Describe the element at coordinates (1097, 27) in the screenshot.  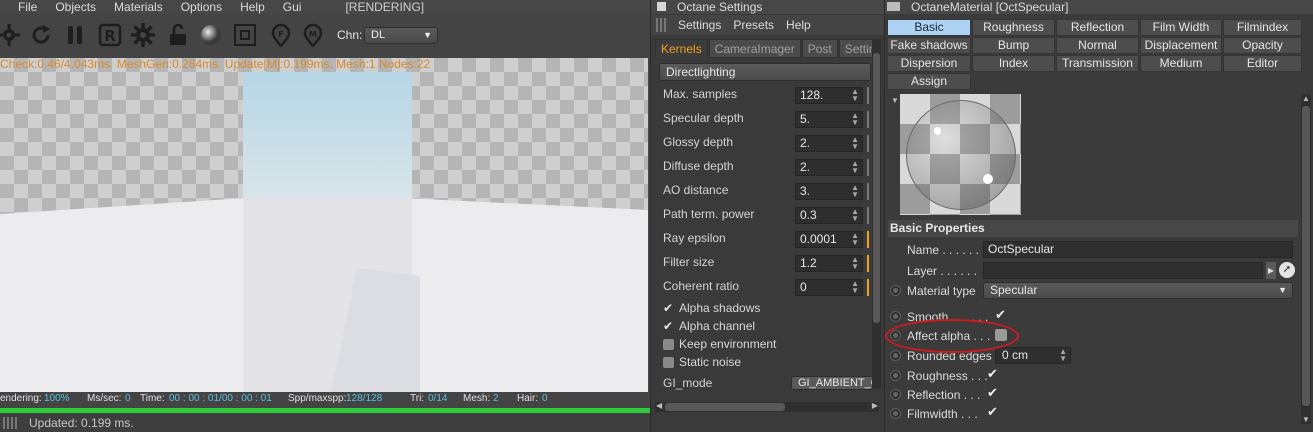
I see `tab-reflection: Reflection` at that location.